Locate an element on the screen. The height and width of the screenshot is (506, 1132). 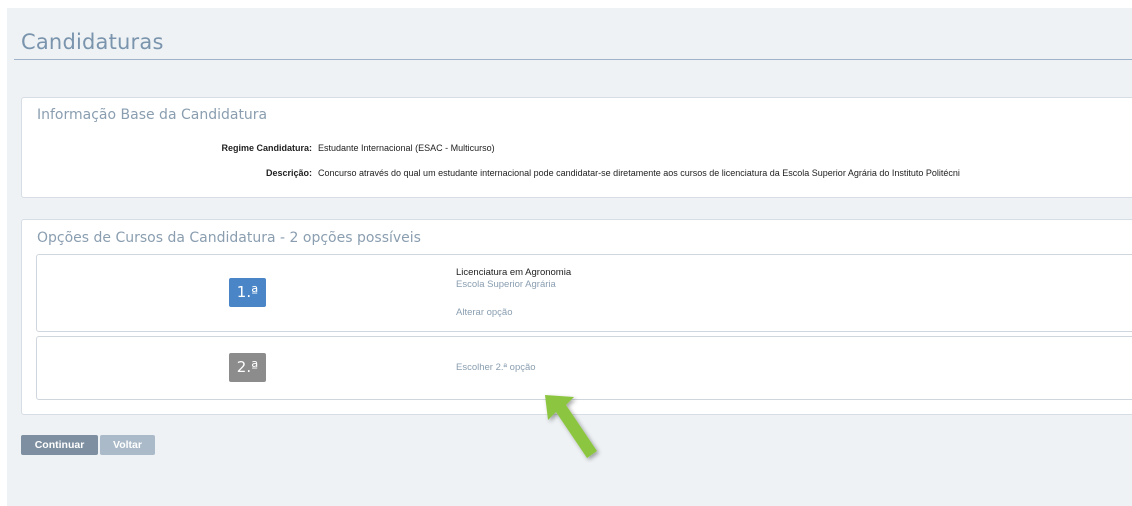
option-number-badge-1: 1.ª is located at coordinates (247, 292).